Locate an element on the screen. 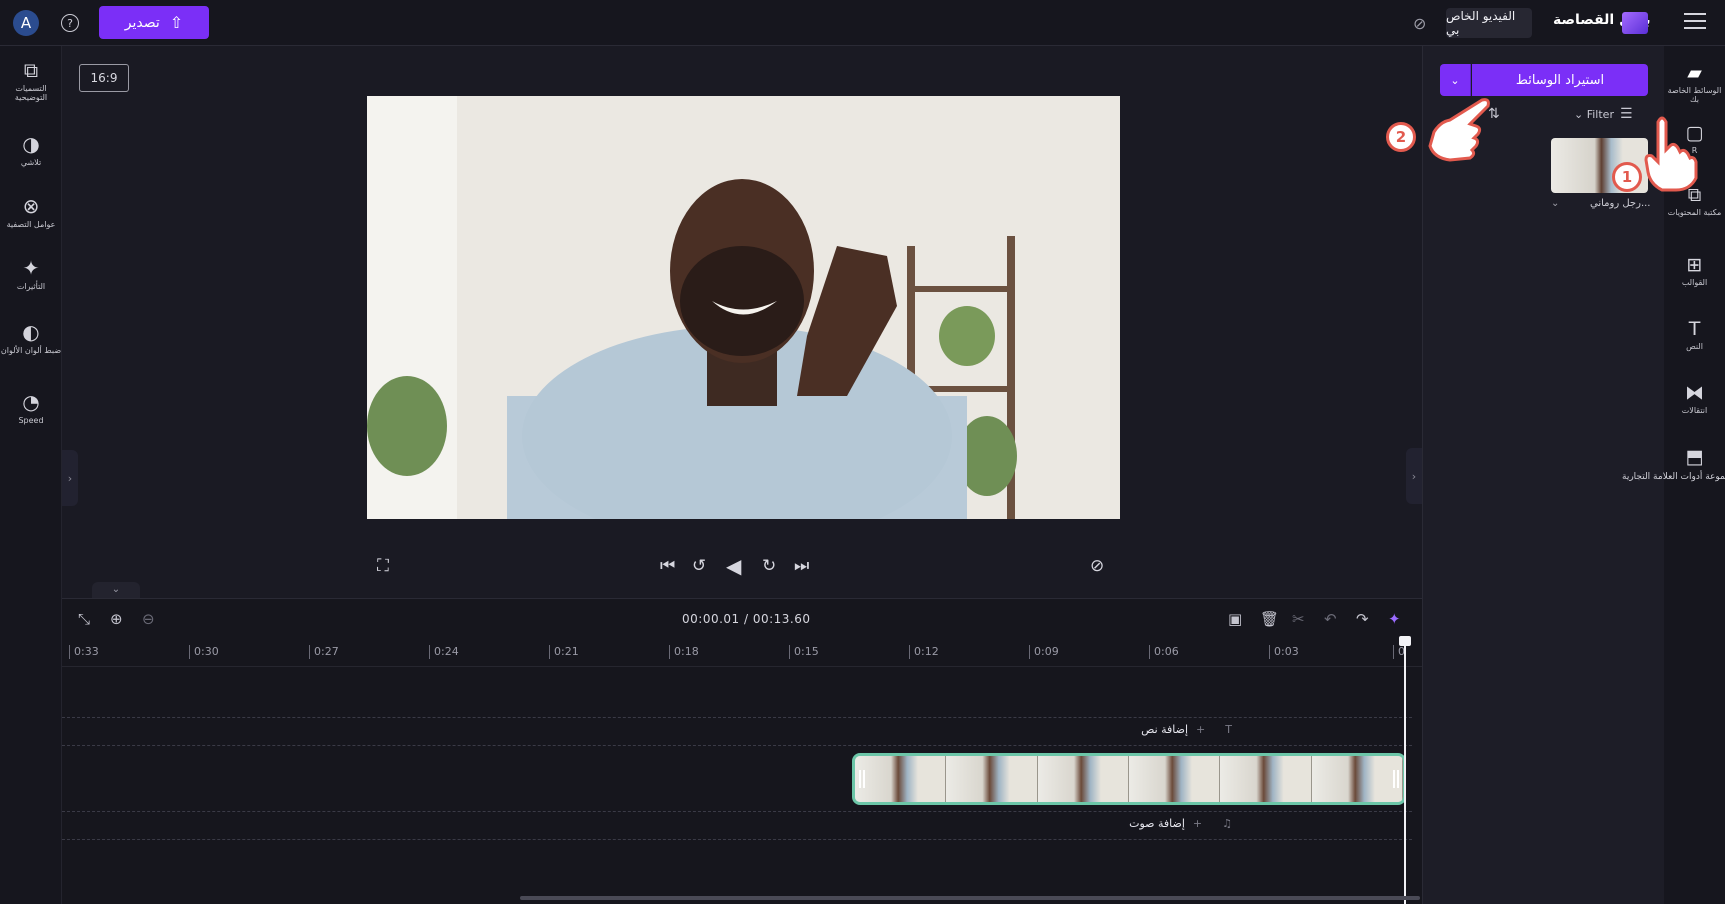 This screenshot has height=904, width=1725. clip-trim-handle-right is located at coordinates (1396, 779).